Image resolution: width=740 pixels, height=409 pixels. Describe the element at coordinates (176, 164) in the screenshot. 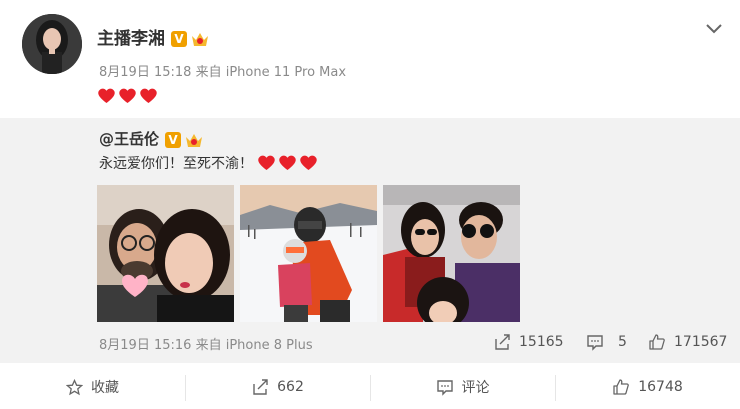

I see `repost-text-content: 永远爱你们！至死不渝！` at that location.